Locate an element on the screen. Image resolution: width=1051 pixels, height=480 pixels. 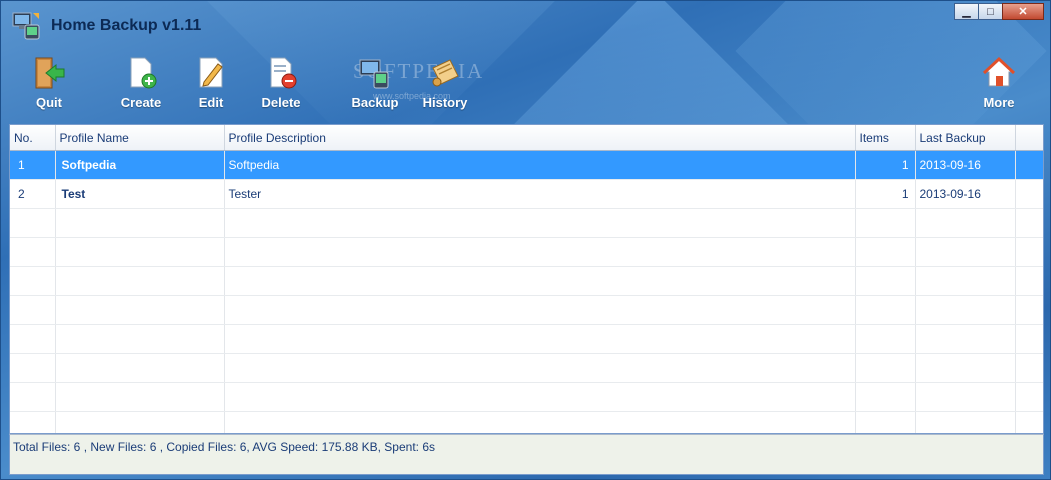
minimize-button: ▁ is located at coordinates (966, 11).